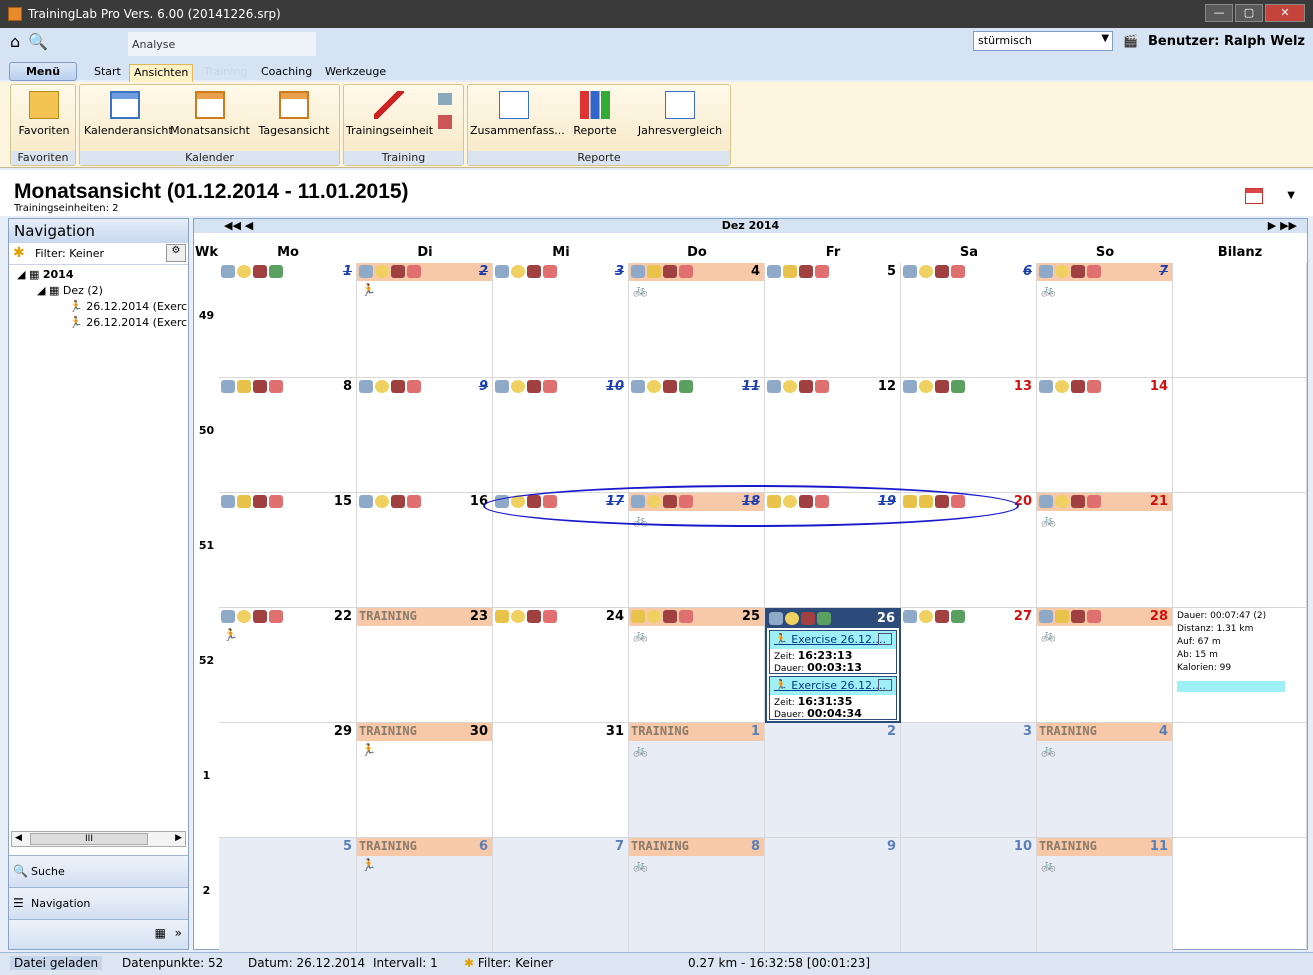  I want to click on weather-select: stürmisch ▼, so click(1043, 41).